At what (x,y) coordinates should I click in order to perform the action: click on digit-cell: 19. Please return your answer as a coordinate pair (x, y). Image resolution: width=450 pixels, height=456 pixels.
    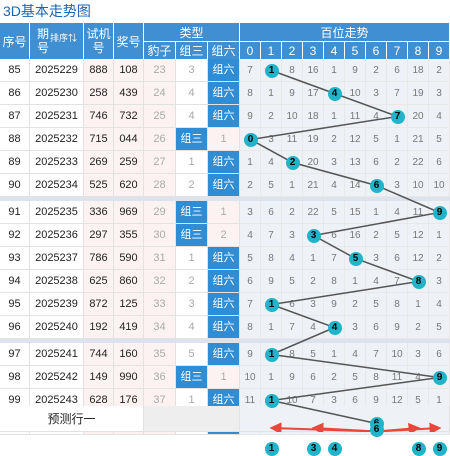
    Looking at the image, I should click on (313, 139).